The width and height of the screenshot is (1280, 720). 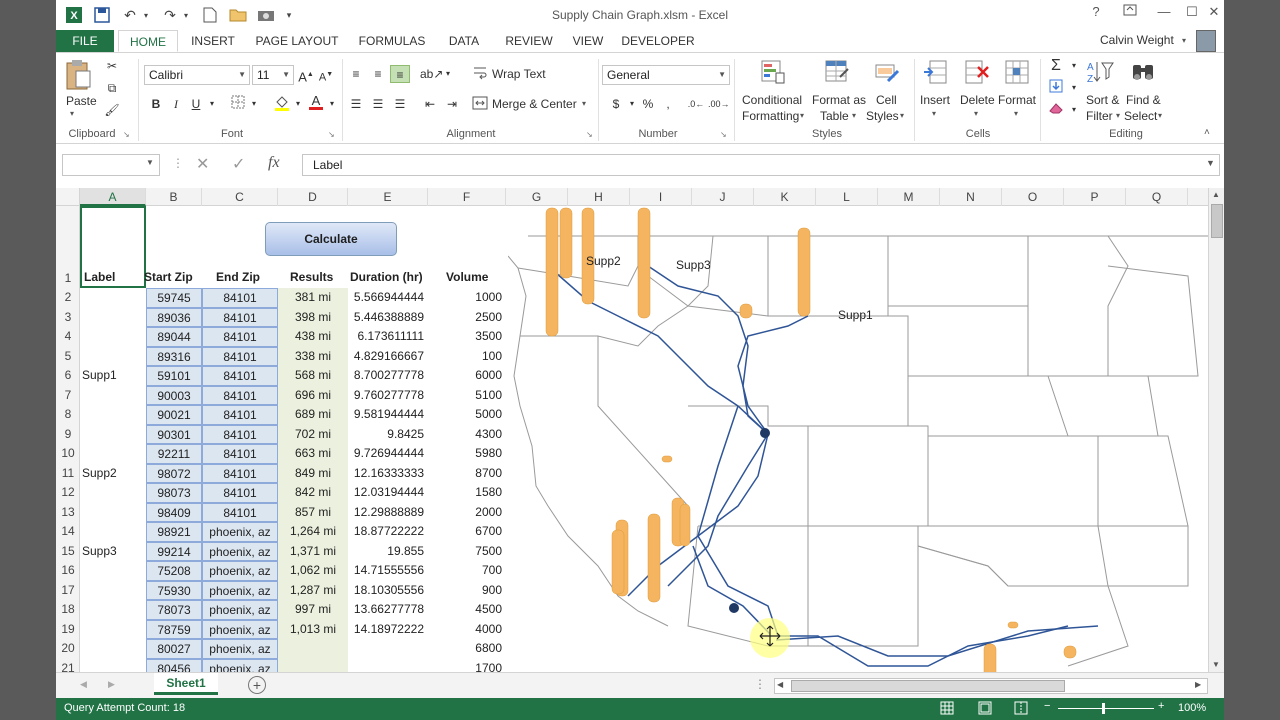 I want to click on cell-duration: 12.29888889, so click(x=388, y=513).